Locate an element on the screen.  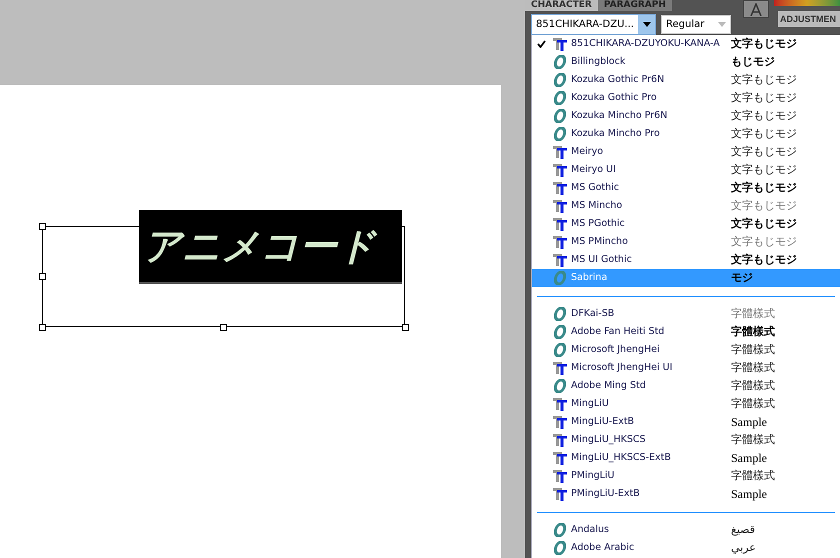
font-menu-item: MingLiU_HKSCS 字體樣式 is located at coordinates (686, 440).